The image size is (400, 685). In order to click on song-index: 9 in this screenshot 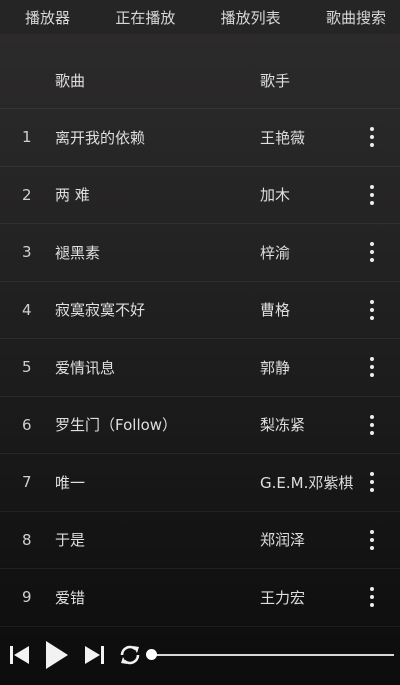, I will do `click(27, 597)`.